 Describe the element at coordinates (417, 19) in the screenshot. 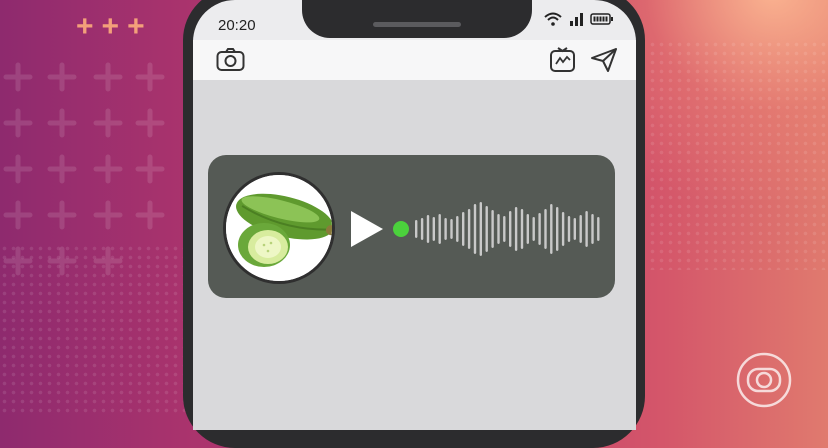

I see `phone-notch` at that location.